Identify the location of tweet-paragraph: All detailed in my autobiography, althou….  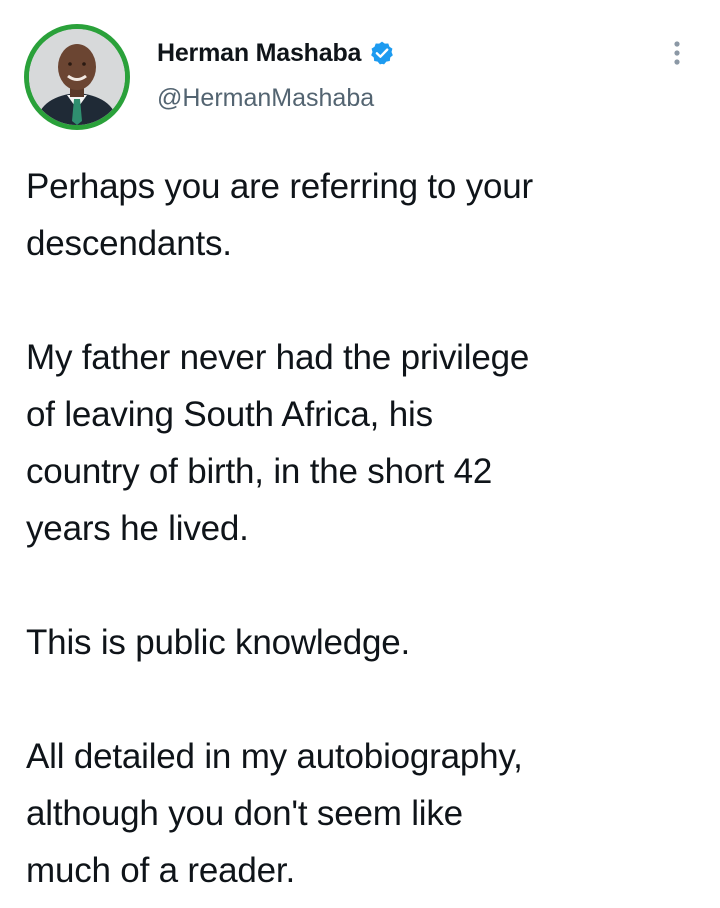
(274, 813).